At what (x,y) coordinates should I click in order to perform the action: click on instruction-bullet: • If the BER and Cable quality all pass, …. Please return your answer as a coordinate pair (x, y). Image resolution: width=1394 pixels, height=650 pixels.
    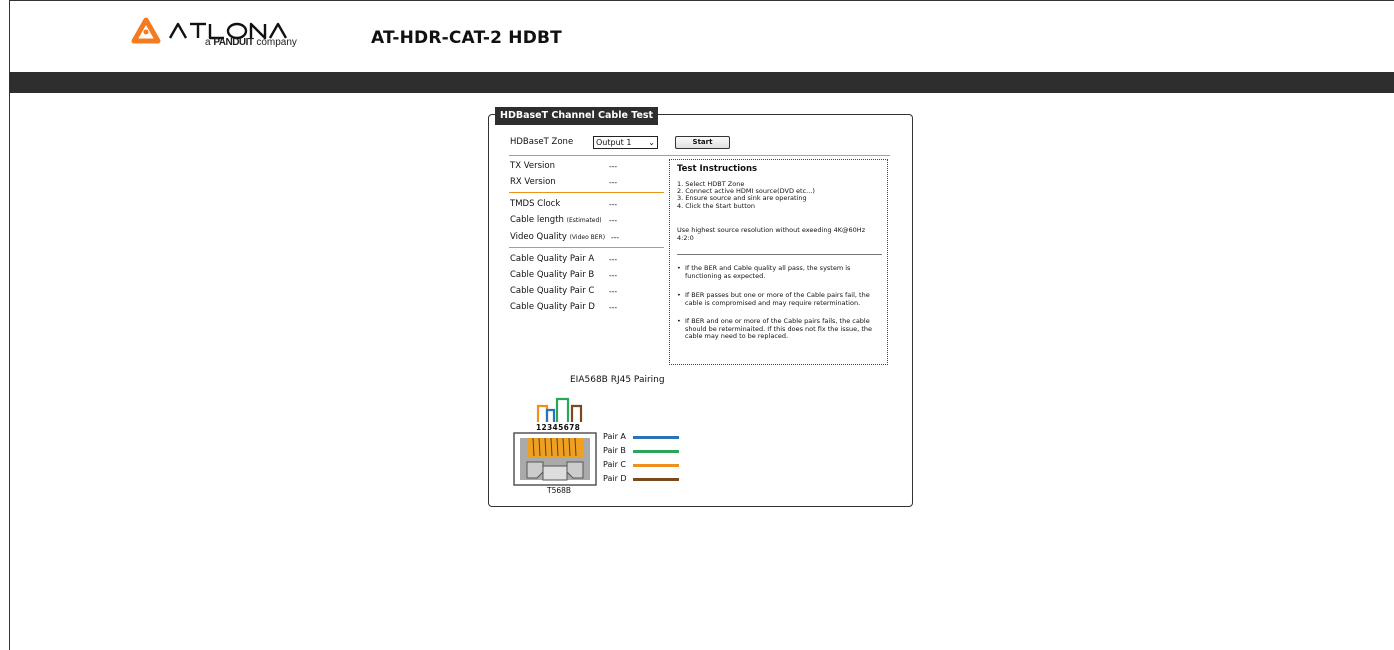
    Looking at the image, I should click on (764, 272).